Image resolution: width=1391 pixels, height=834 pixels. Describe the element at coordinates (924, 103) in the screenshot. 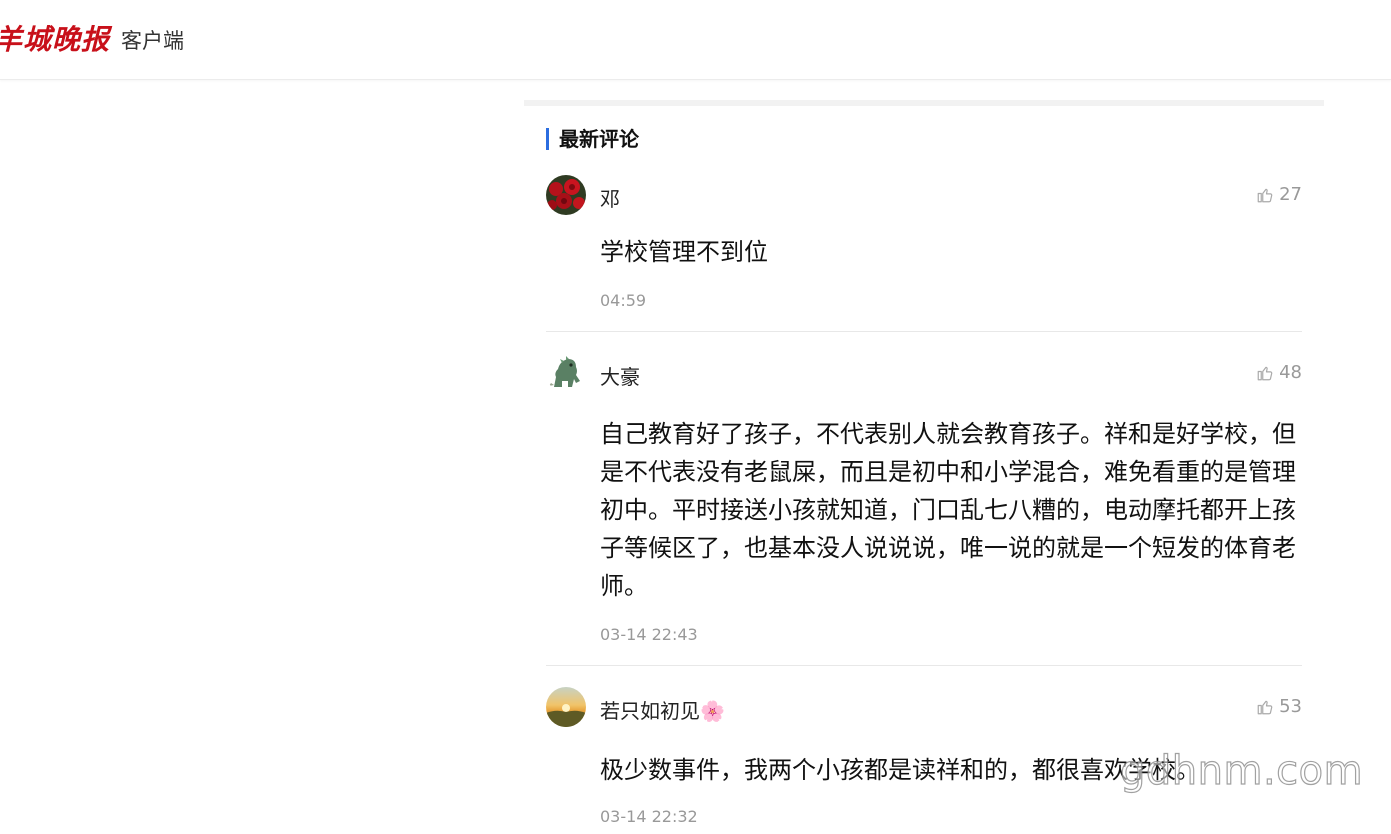

I see `panel-divider` at that location.